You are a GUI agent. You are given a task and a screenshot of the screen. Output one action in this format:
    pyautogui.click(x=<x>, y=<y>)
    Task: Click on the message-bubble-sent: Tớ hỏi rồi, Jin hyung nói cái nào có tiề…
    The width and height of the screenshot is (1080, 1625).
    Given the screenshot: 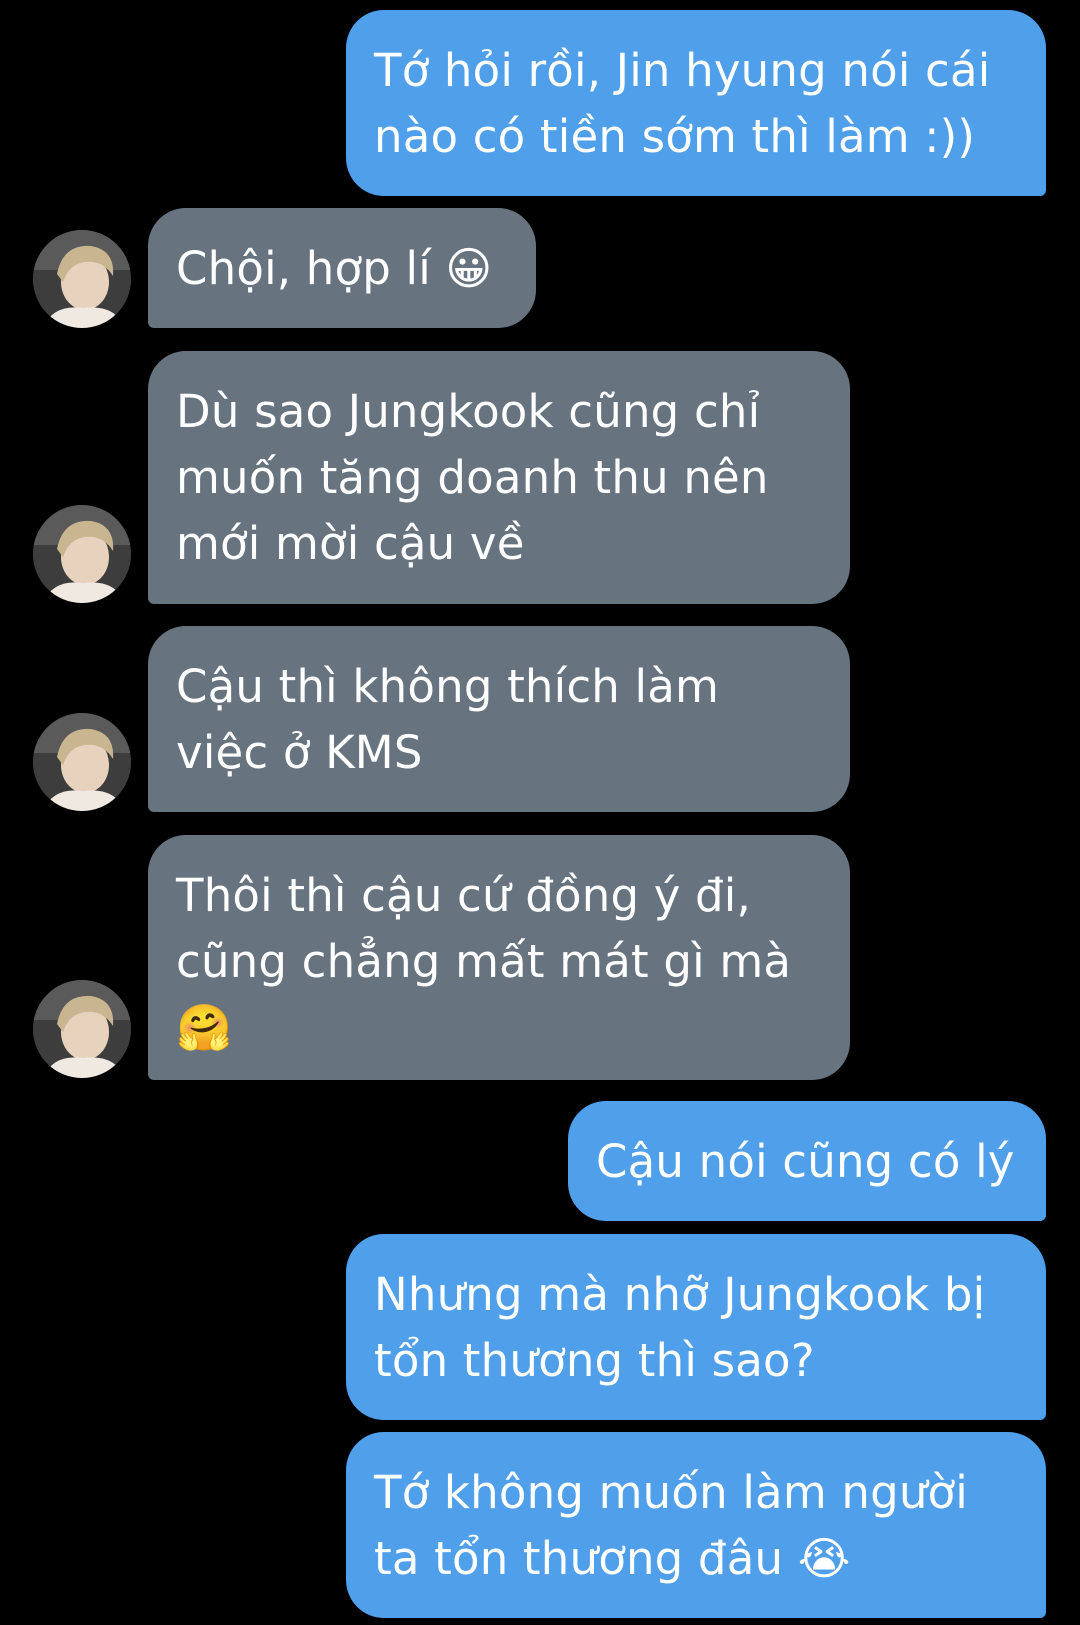 What is the action you would take?
    pyautogui.click(x=696, y=103)
    